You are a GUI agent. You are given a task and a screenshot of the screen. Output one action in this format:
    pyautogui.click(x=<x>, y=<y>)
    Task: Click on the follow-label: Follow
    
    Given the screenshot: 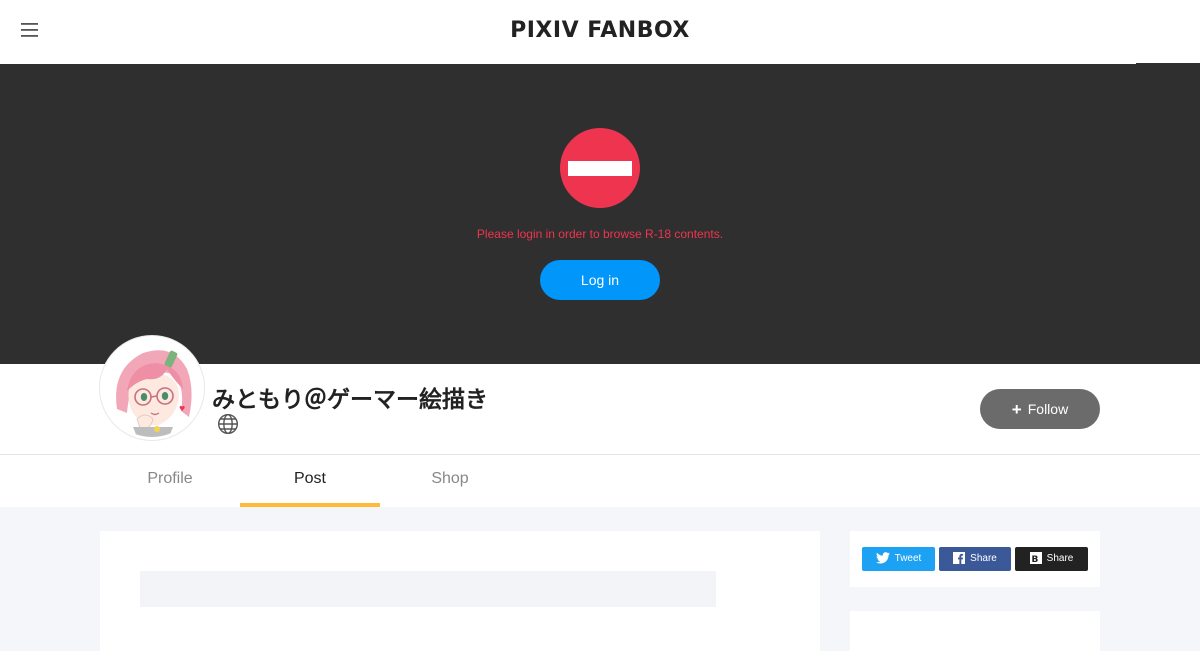 What is the action you would take?
    pyautogui.click(x=1048, y=409)
    